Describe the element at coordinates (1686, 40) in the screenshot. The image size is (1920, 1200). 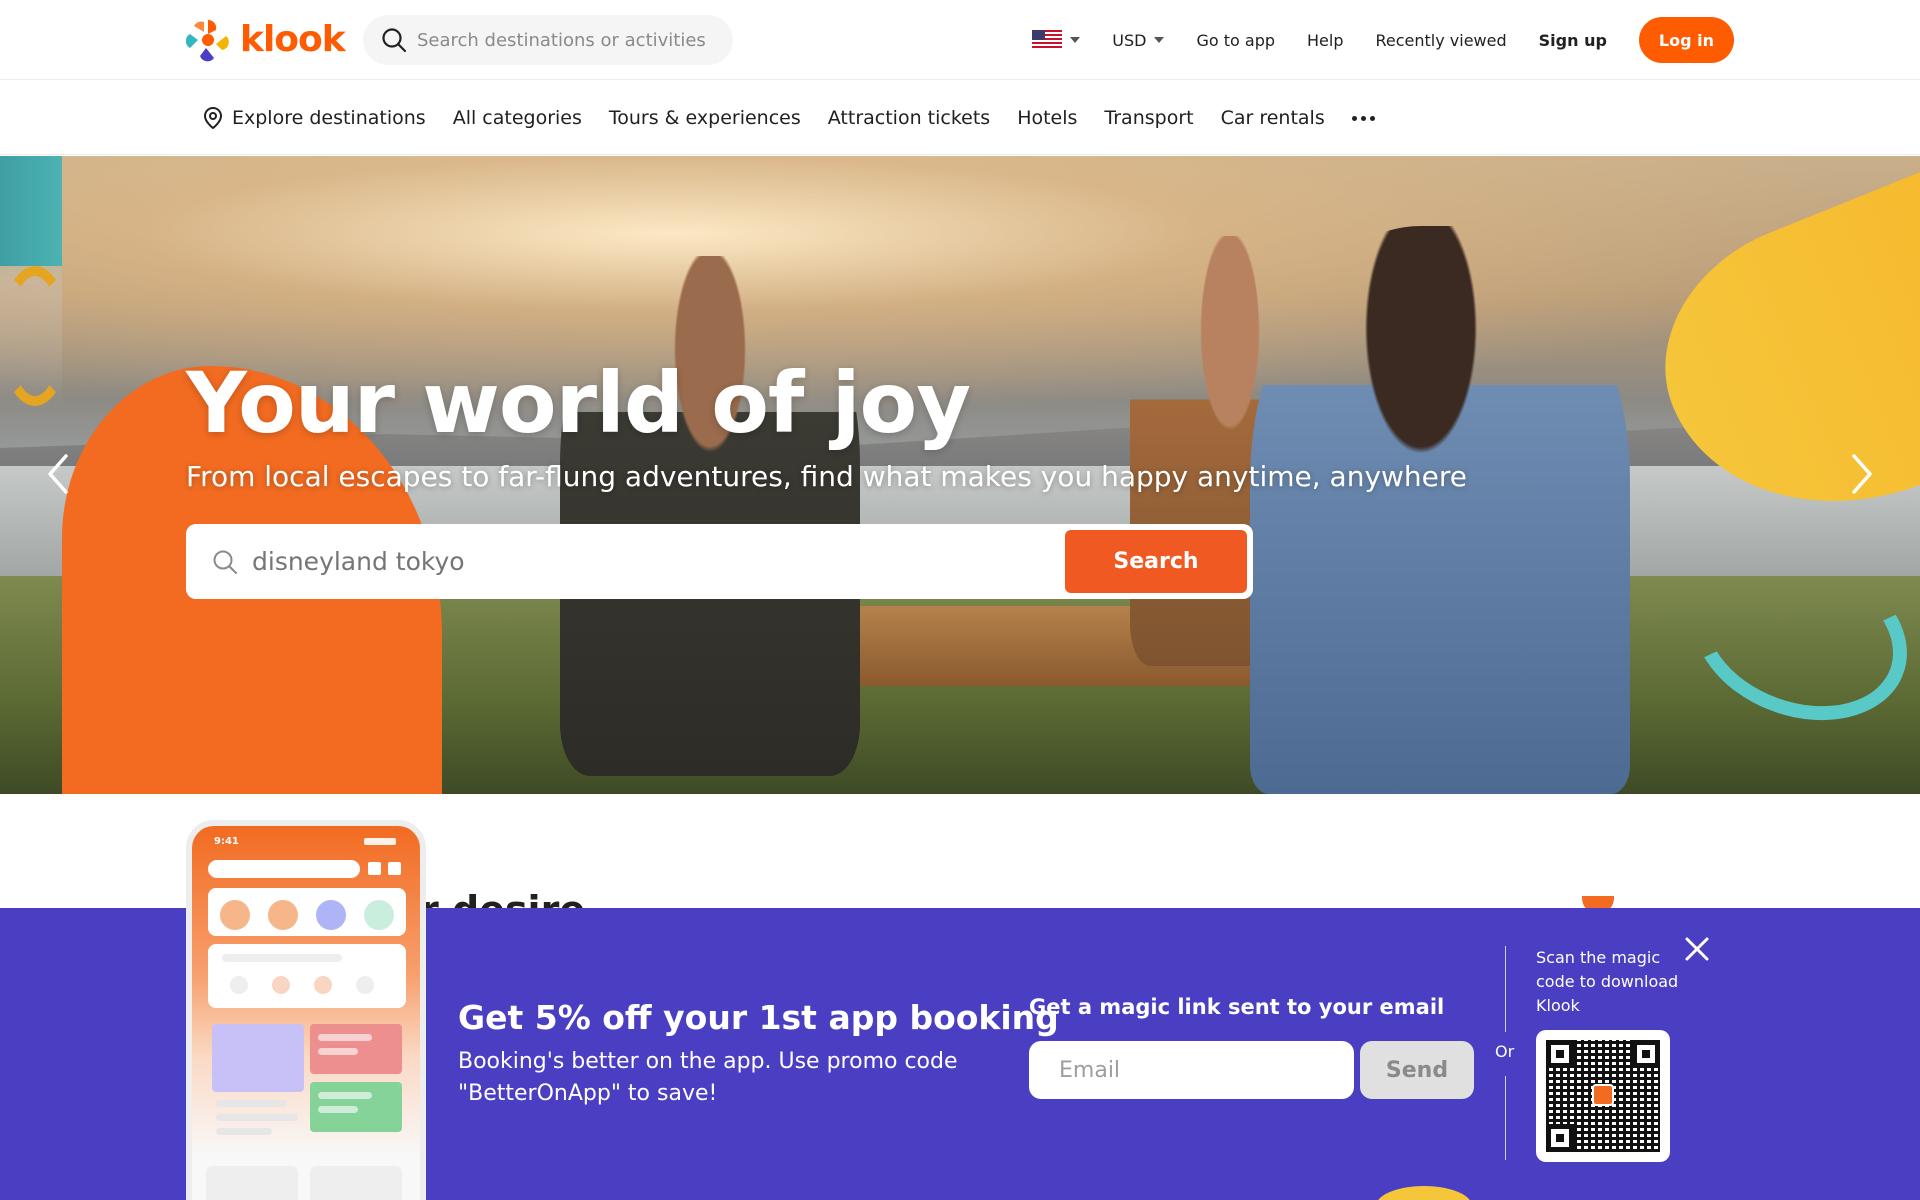
I see `login-button: Log in` at that location.